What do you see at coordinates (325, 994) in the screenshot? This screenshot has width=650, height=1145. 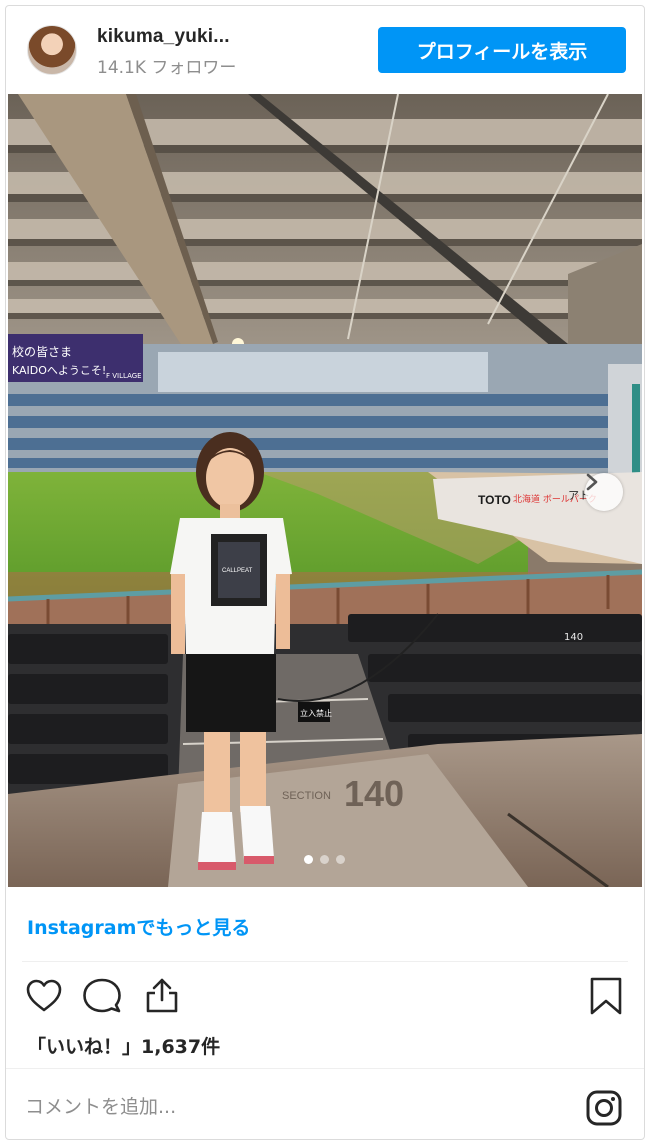 I see `post-actions` at bounding box center [325, 994].